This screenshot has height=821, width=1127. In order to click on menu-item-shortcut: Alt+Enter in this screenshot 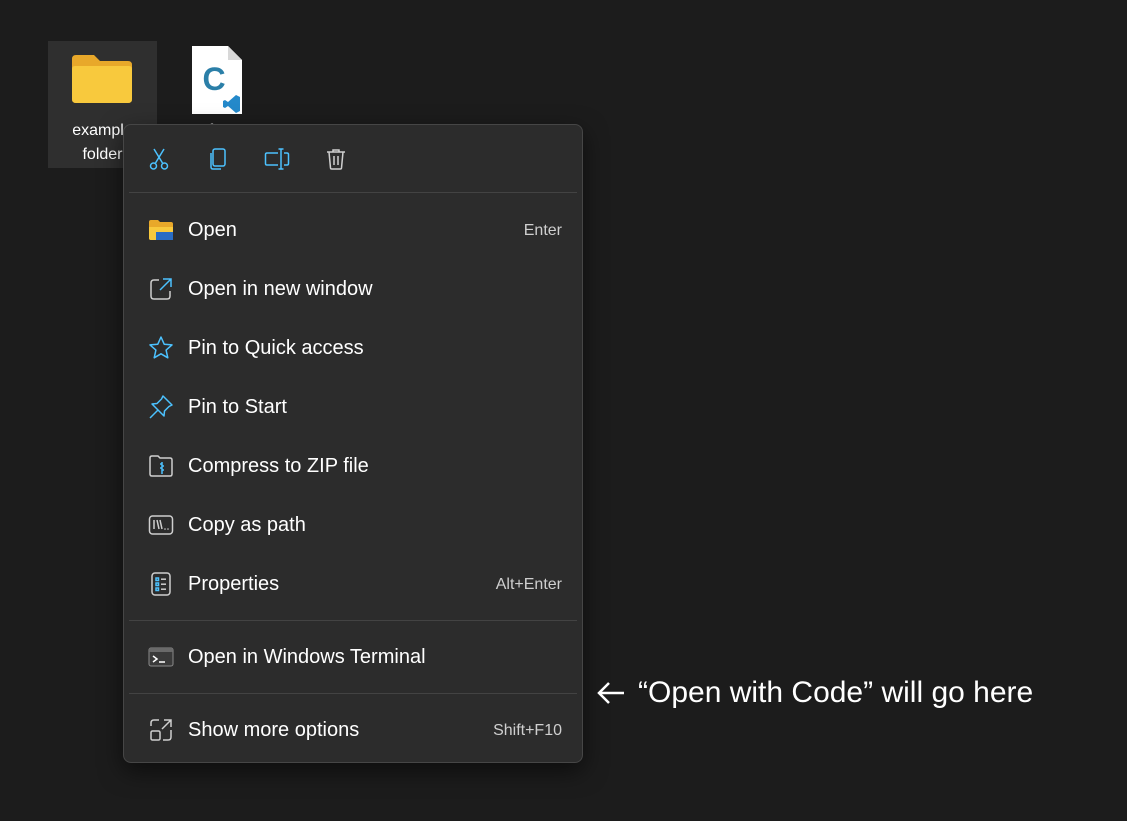, I will do `click(528, 584)`.